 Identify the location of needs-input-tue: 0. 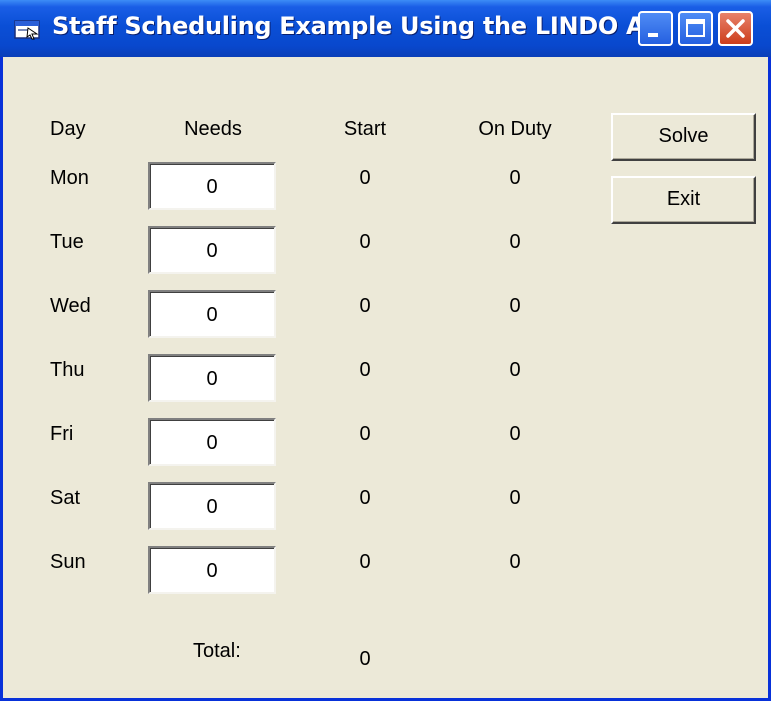
(212, 250).